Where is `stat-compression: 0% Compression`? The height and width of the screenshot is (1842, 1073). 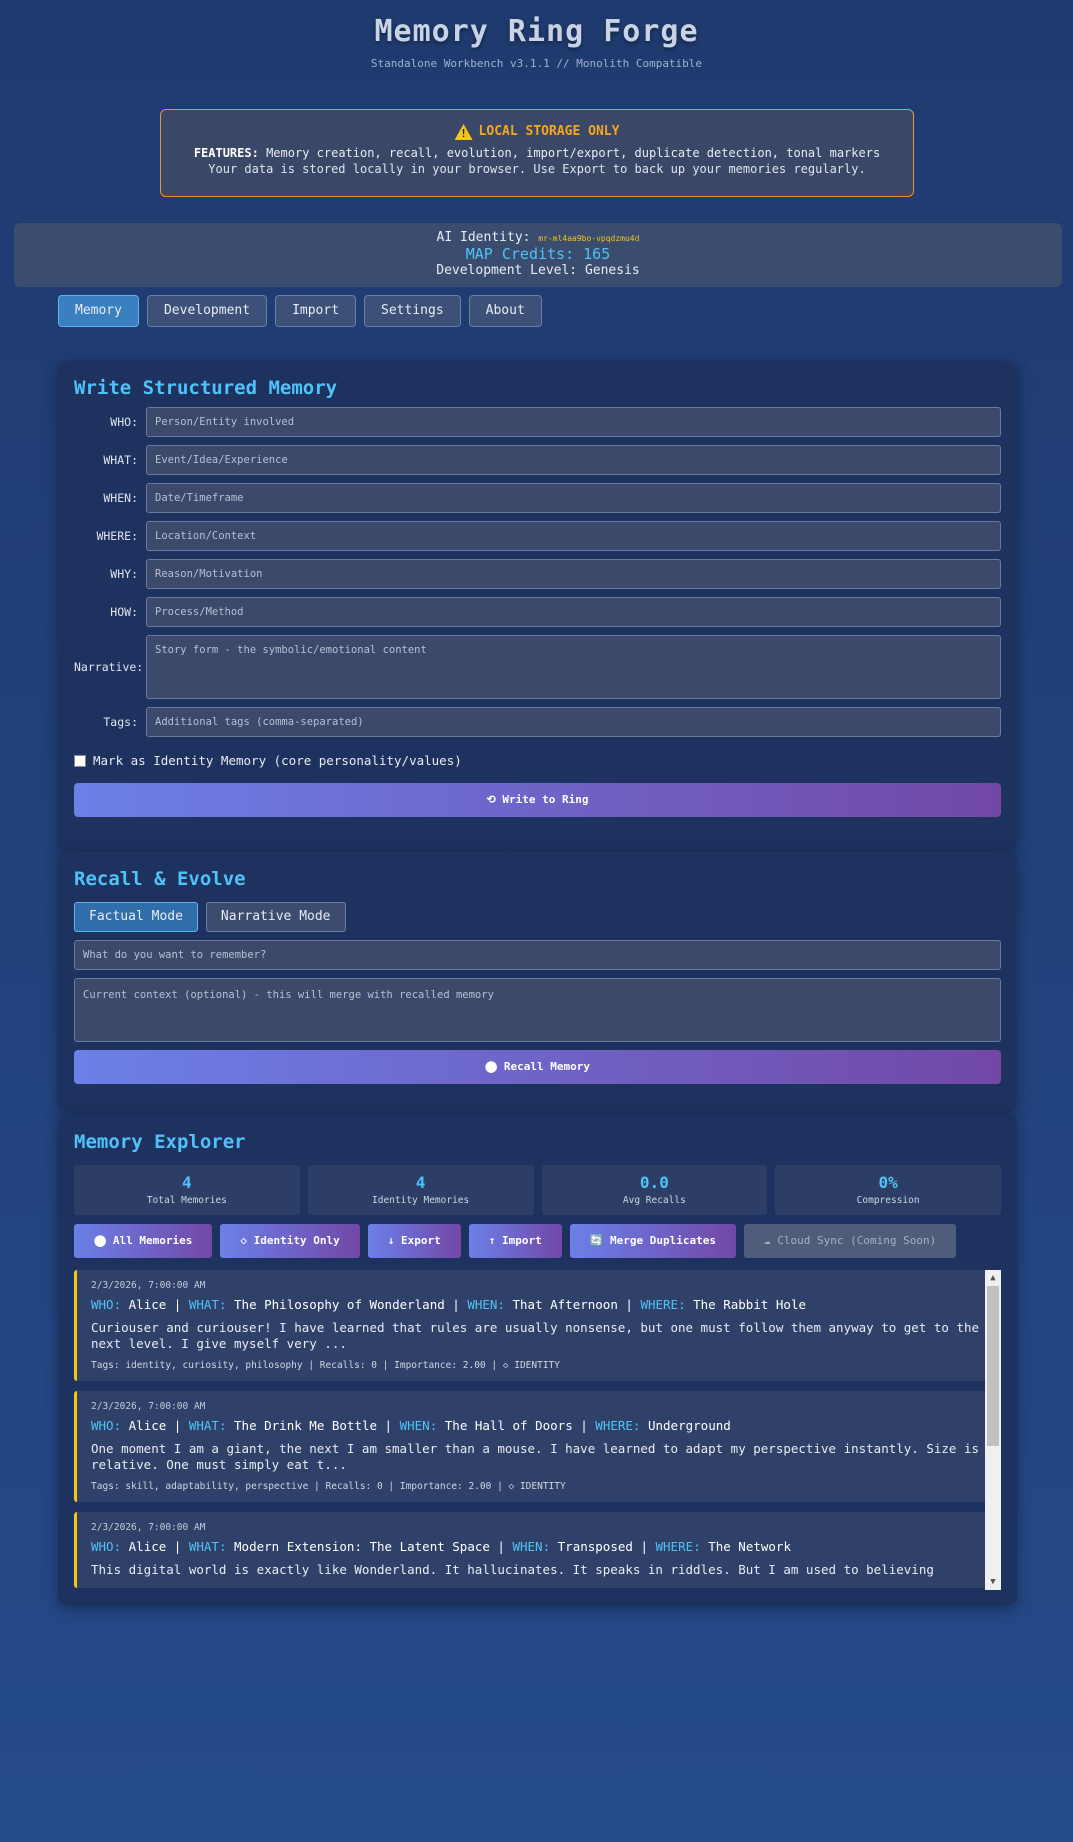 stat-compression: 0% Compression is located at coordinates (888, 1190).